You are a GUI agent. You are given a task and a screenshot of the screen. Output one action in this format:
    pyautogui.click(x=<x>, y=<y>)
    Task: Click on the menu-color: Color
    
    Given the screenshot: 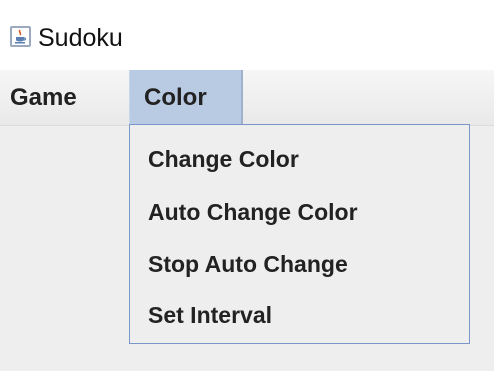 What is the action you would take?
    pyautogui.click(x=186, y=98)
    